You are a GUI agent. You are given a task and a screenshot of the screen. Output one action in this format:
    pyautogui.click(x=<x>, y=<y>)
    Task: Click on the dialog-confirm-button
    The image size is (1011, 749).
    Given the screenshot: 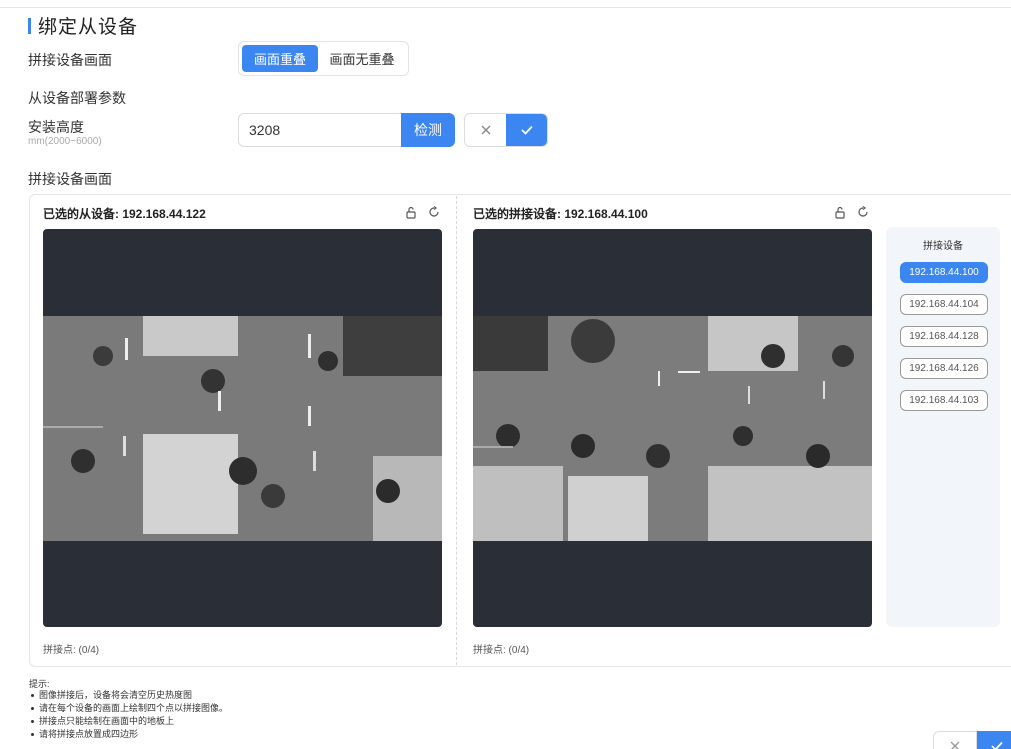 What is the action you would take?
    pyautogui.click(x=994, y=740)
    